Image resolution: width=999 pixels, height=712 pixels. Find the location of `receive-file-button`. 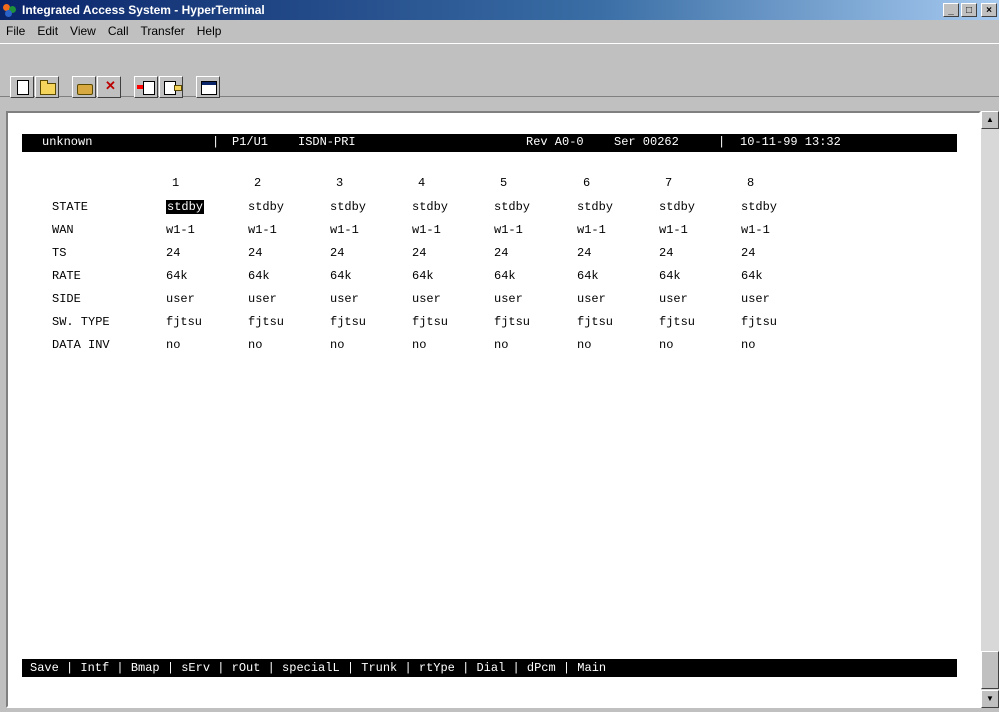

receive-file-button is located at coordinates (171, 87).